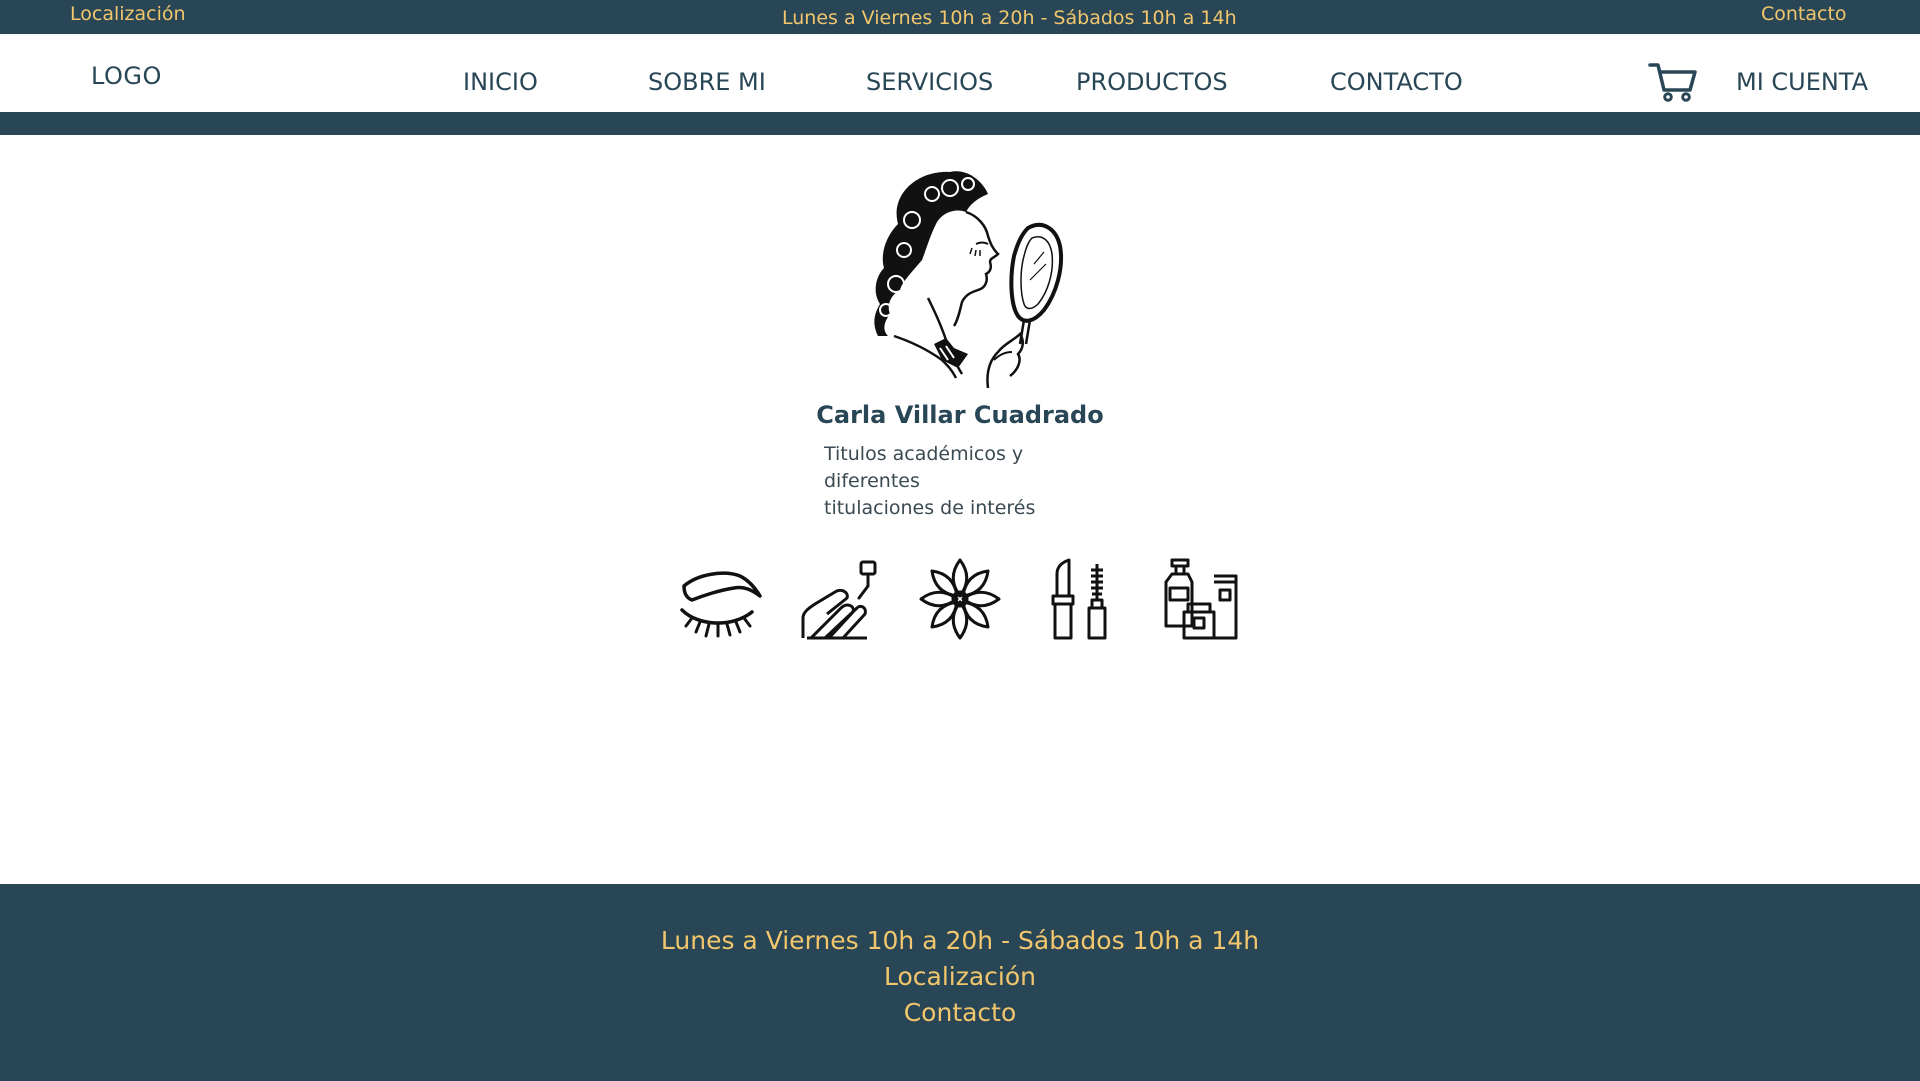 The width and height of the screenshot is (1920, 1081). Describe the element at coordinates (1804, 14) in the screenshot. I see `topbar-contact-link: Contacto` at that location.